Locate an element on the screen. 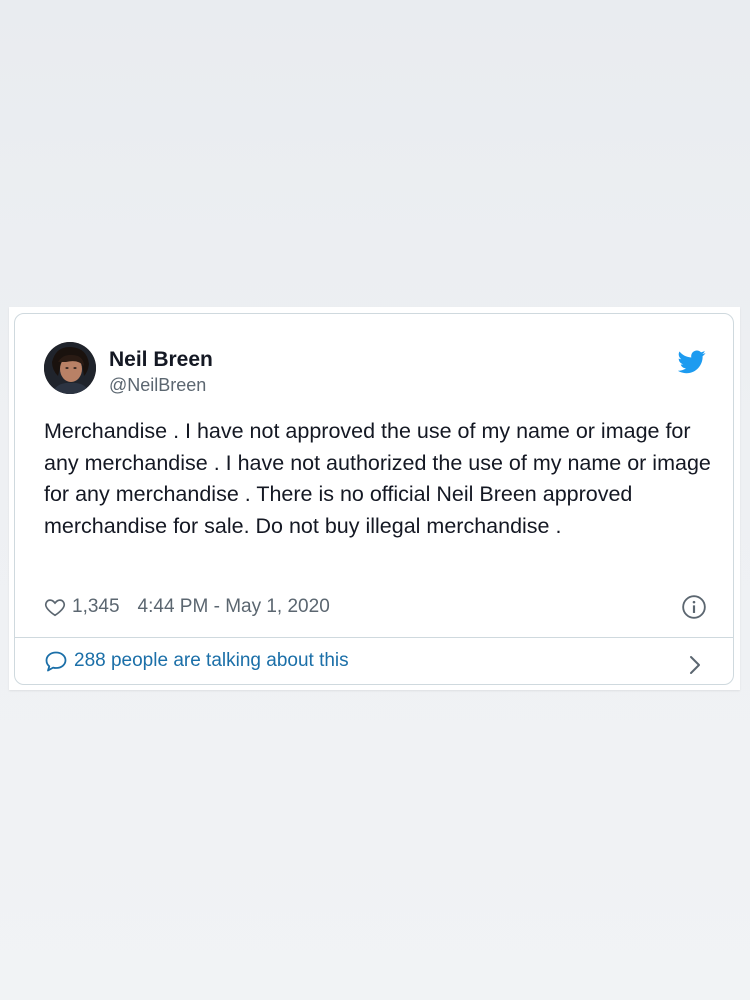 The height and width of the screenshot is (1000, 750). author-avatar is located at coordinates (70, 368).